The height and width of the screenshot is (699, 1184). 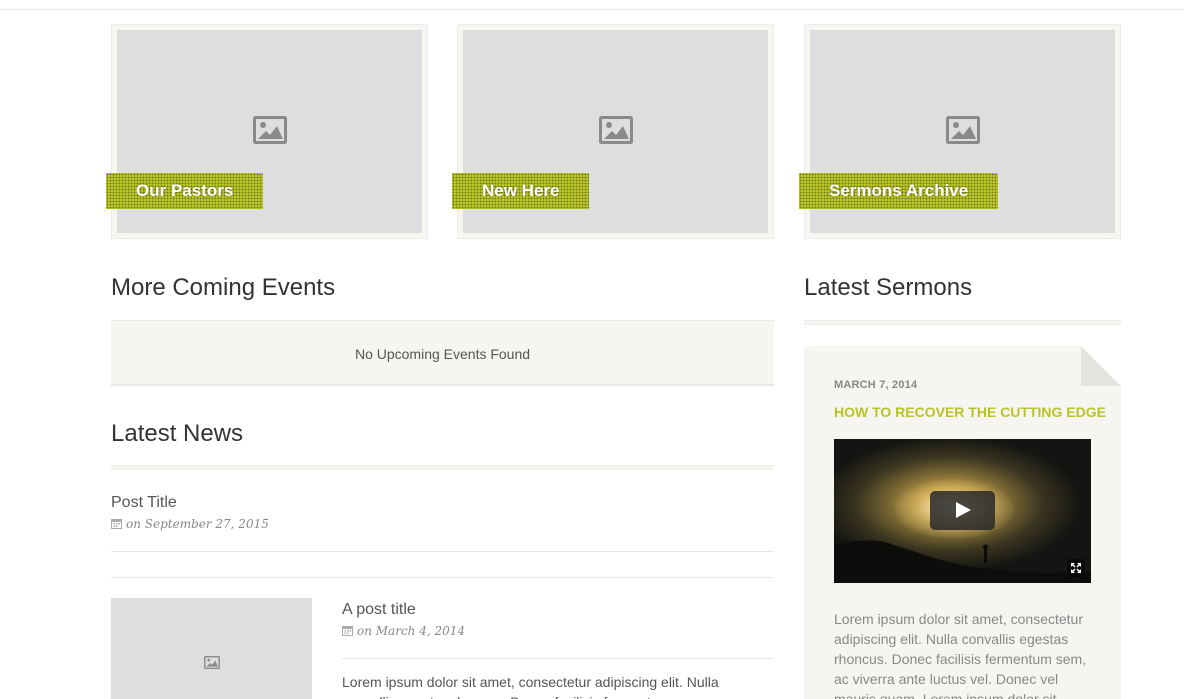 What do you see at coordinates (521, 191) in the screenshot?
I see `feature-label: New Here` at bounding box center [521, 191].